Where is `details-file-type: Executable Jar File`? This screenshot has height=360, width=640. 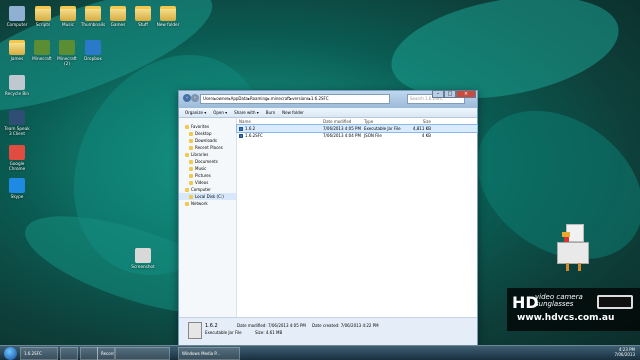 details-file-type: Executable Jar File is located at coordinates (223, 332).